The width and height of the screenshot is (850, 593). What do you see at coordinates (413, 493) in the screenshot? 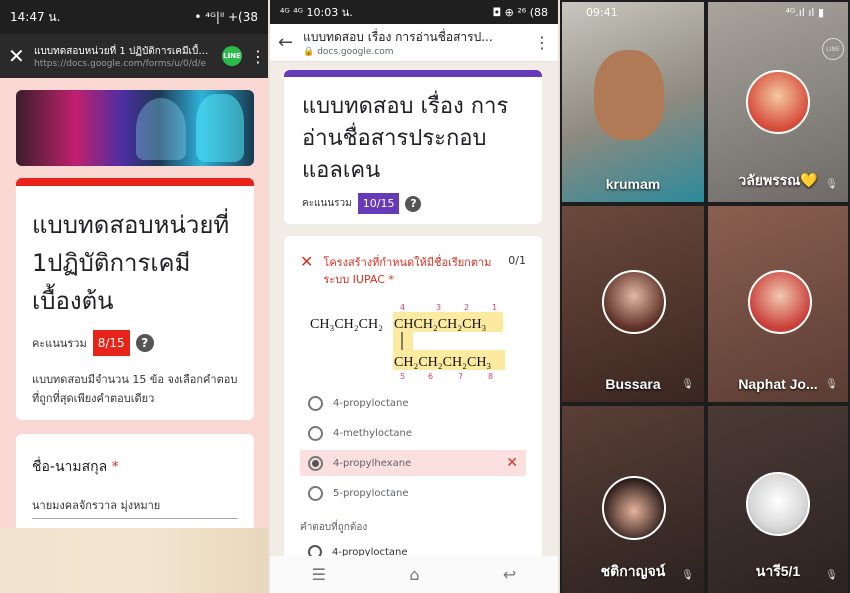
I see `option-row: 5-propyloctane` at bounding box center [413, 493].